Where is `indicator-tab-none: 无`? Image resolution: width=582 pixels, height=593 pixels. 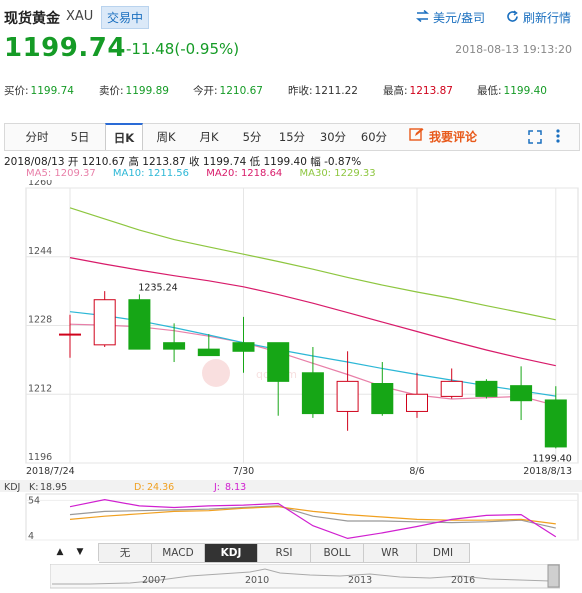 indicator-tab-none: 无 is located at coordinates (125, 553).